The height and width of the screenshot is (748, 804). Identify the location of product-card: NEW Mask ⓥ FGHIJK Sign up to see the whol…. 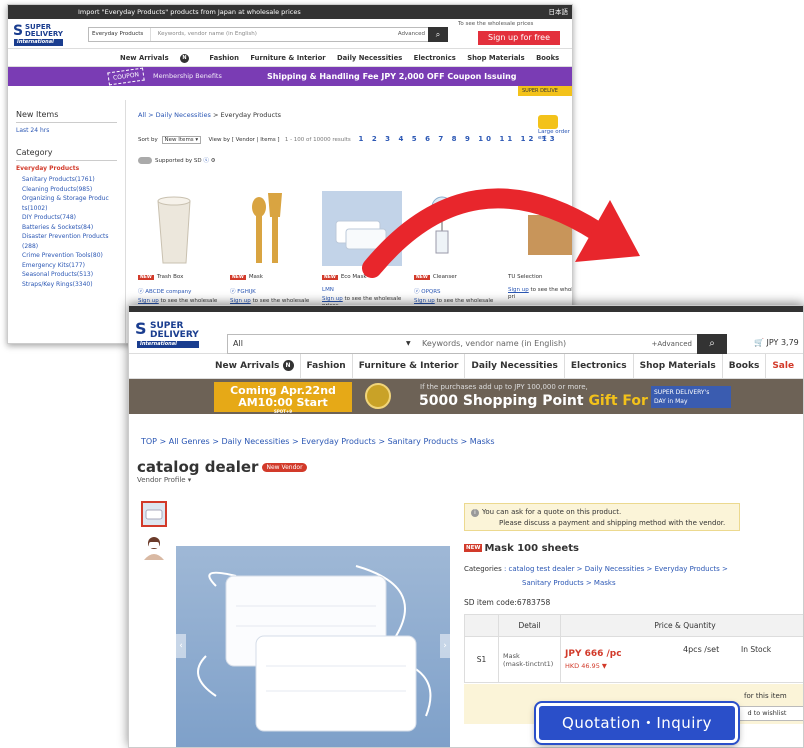
(270, 251).